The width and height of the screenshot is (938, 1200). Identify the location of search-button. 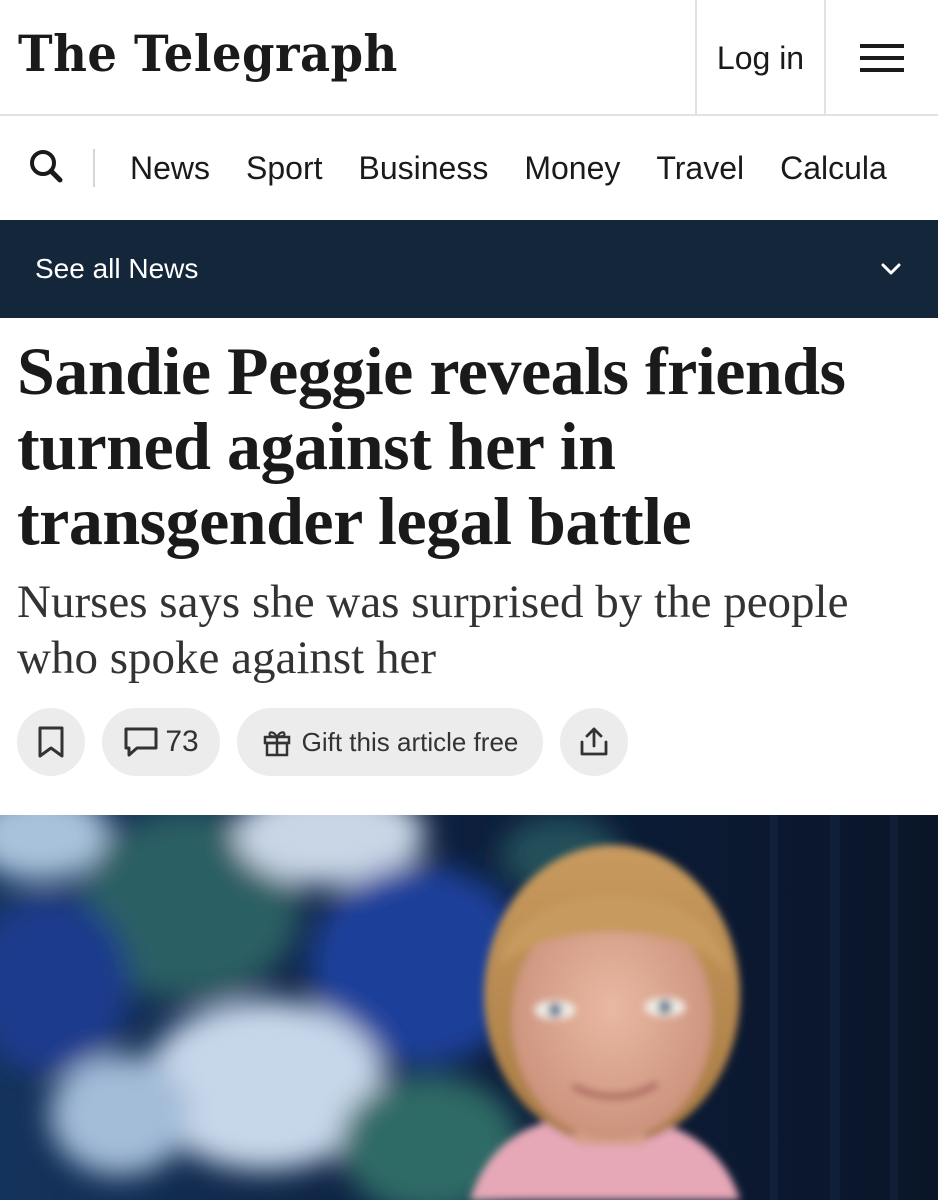
(48, 168).